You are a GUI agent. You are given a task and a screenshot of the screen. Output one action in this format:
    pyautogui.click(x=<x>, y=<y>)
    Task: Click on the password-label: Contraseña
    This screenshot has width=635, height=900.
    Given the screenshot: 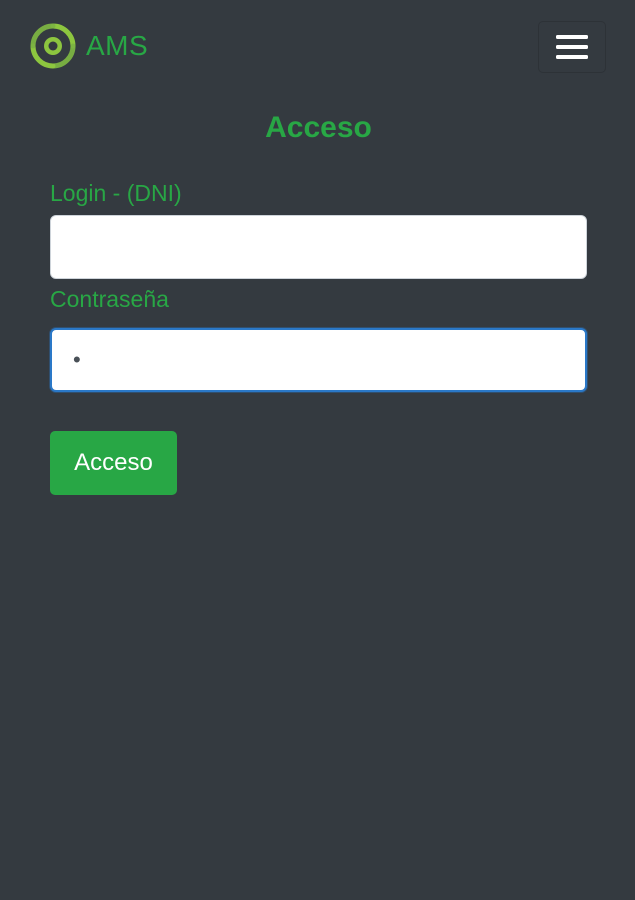 What is the action you would take?
    pyautogui.click(x=109, y=299)
    